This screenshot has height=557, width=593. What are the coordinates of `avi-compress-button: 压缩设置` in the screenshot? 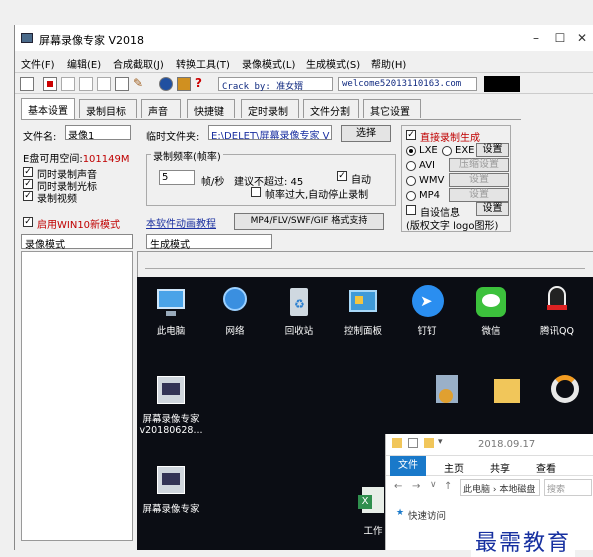 It's located at (479, 165).